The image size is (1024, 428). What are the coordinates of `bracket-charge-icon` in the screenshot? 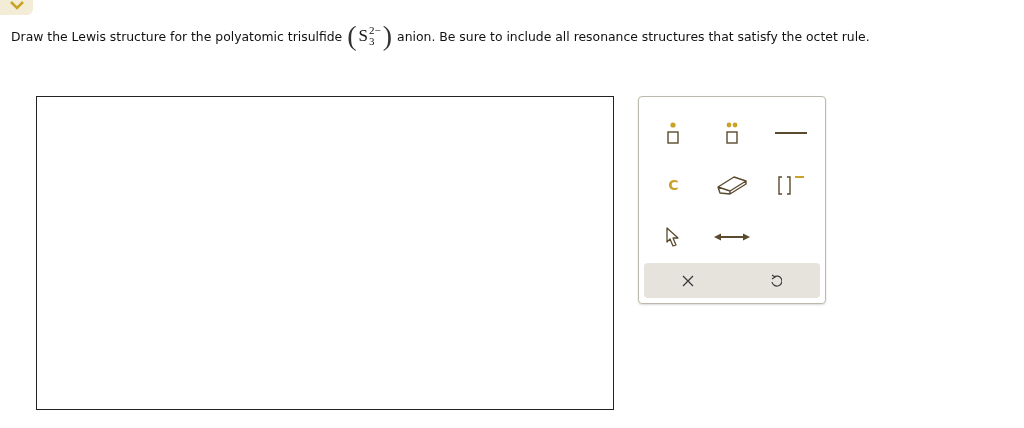 It's located at (790, 185).